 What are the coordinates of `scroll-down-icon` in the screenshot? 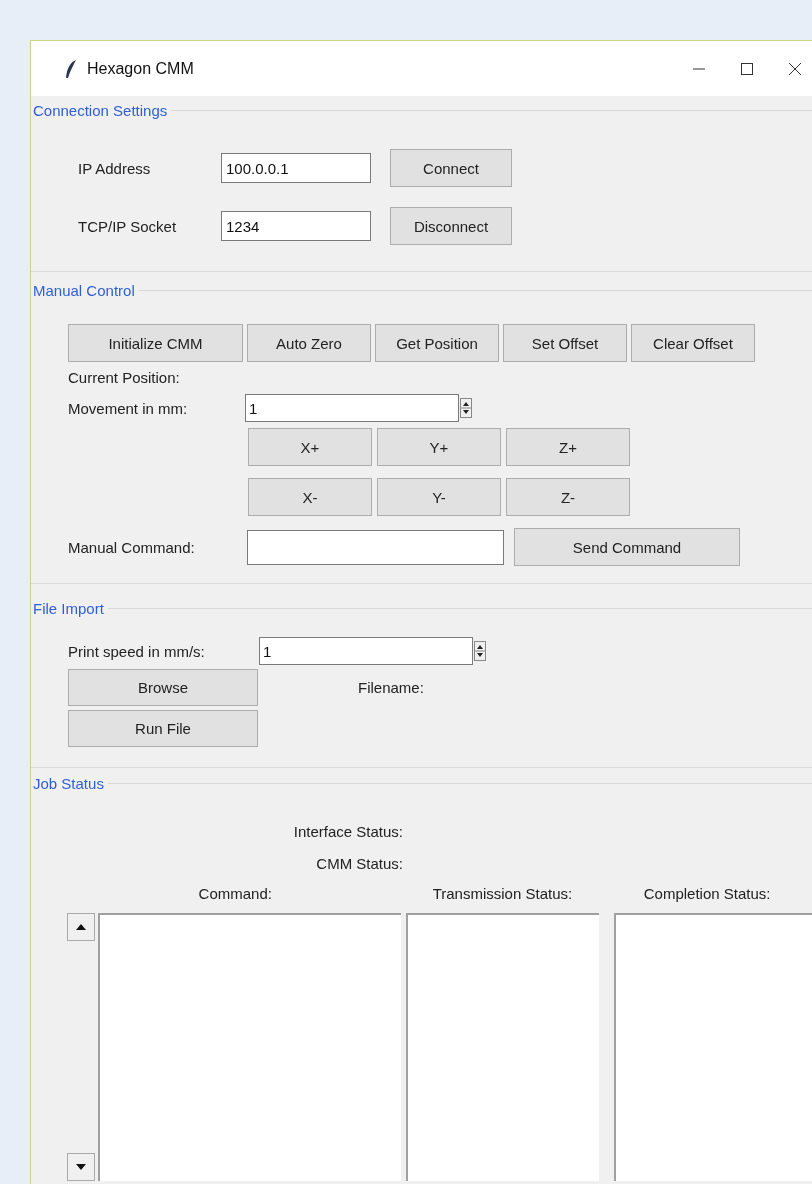 It's located at (81, 1167).